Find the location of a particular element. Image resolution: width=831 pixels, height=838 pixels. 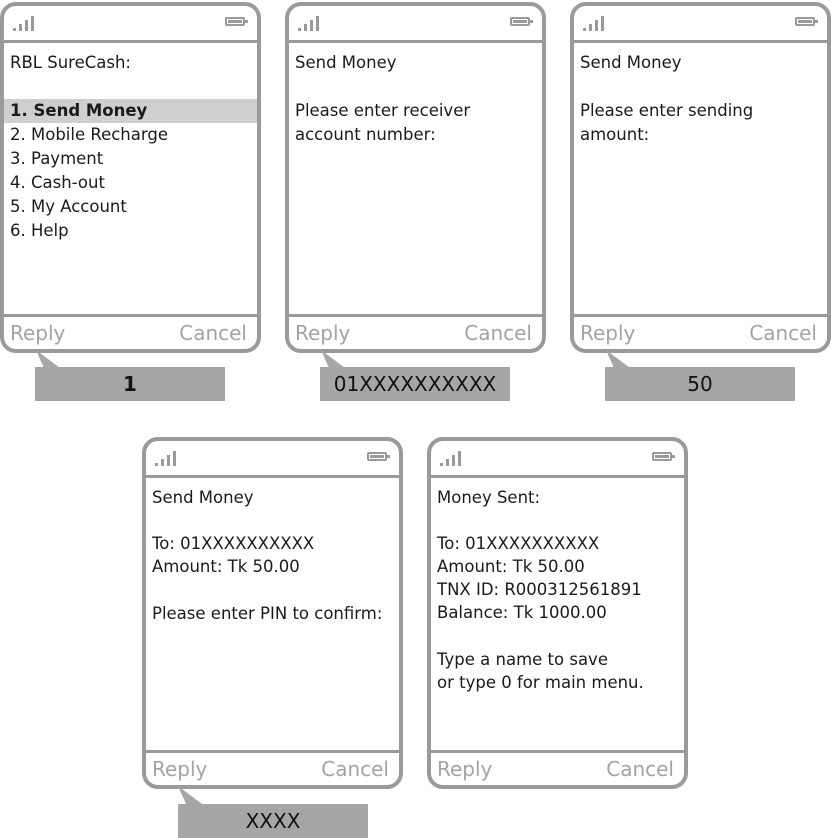

prompt-line: Please enter PIN to confirm: is located at coordinates (267, 613).